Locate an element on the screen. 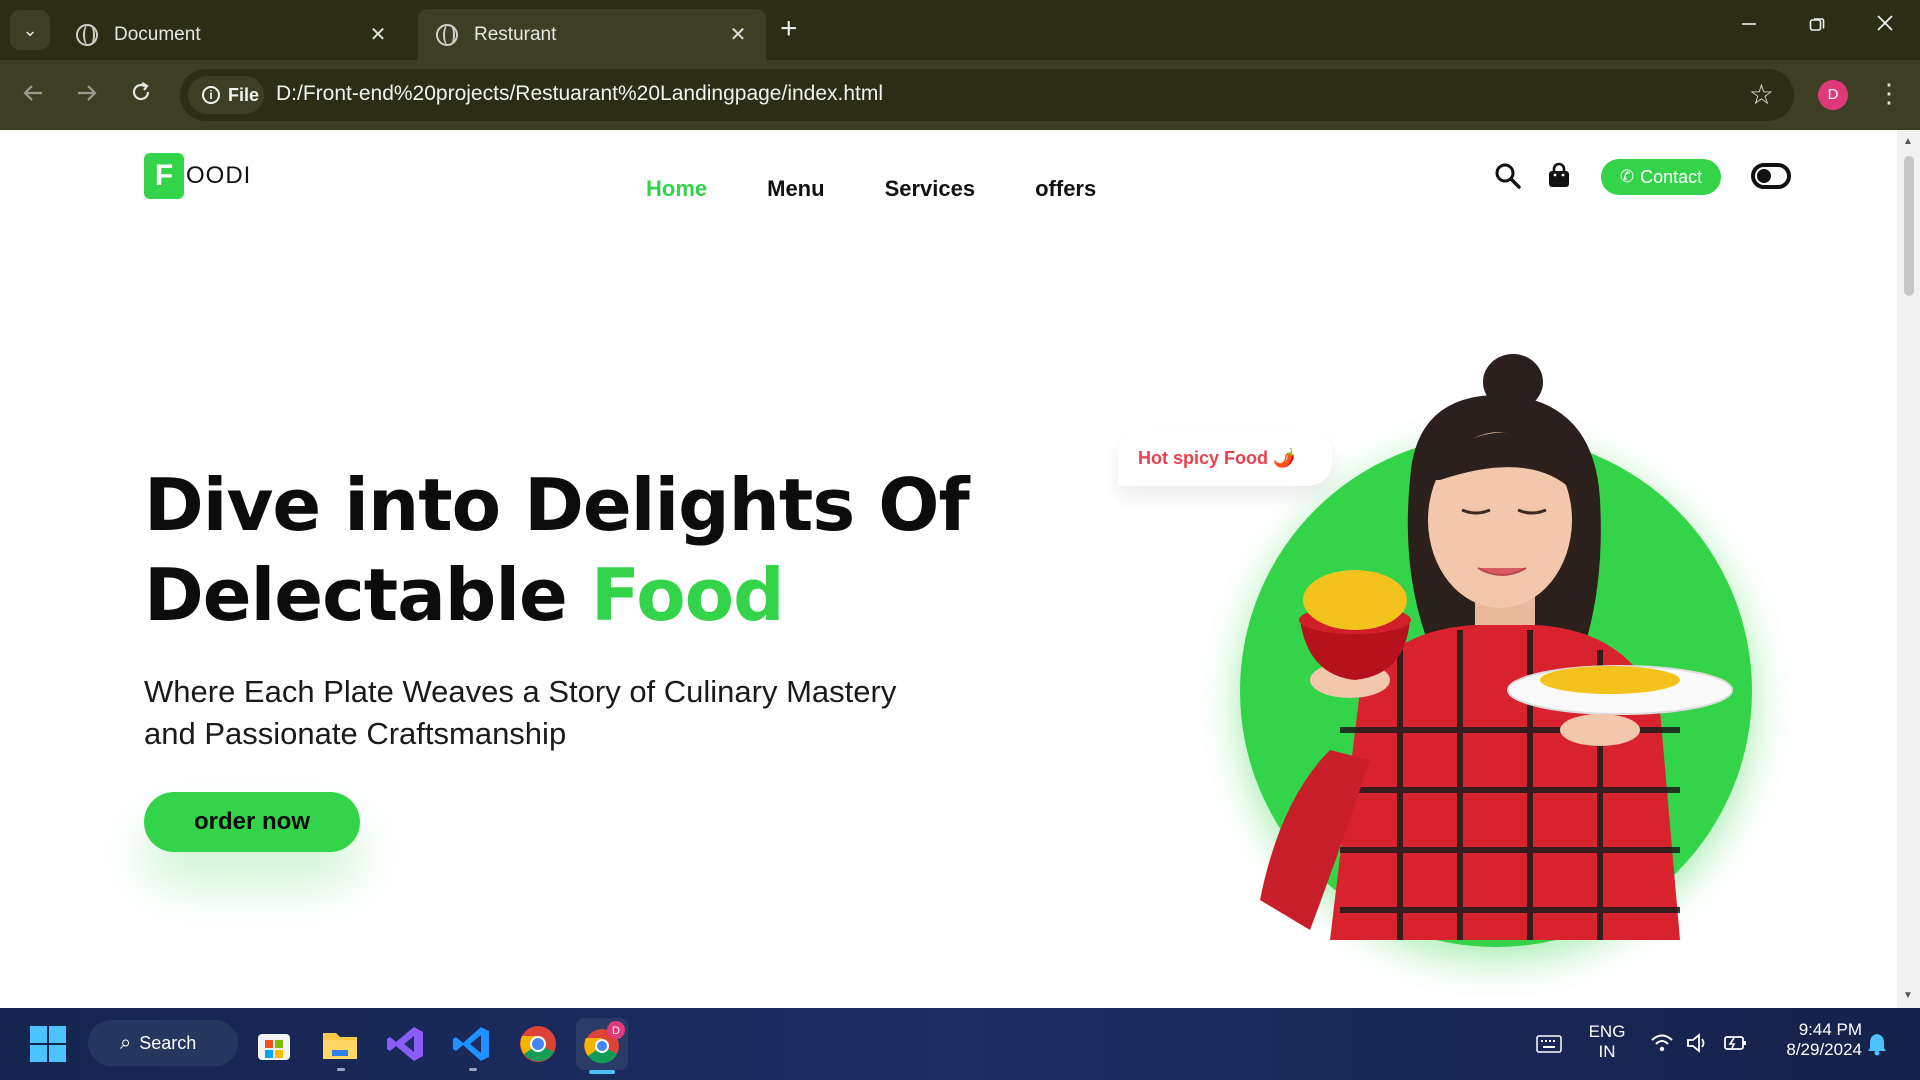 This screenshot has width=1920, height=1080. hero-title-accent: Food is located at coordinates (687, 595).